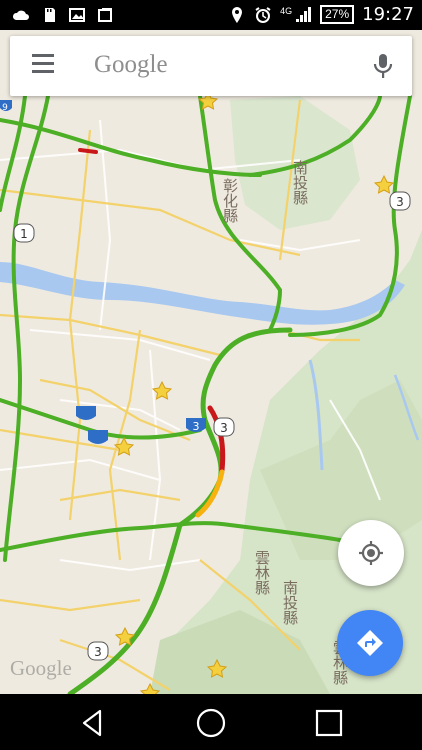 Image resolution: width=422 pixels, height=750 pixels. I want to click on shield-route-1: 1, so click(24, 233).